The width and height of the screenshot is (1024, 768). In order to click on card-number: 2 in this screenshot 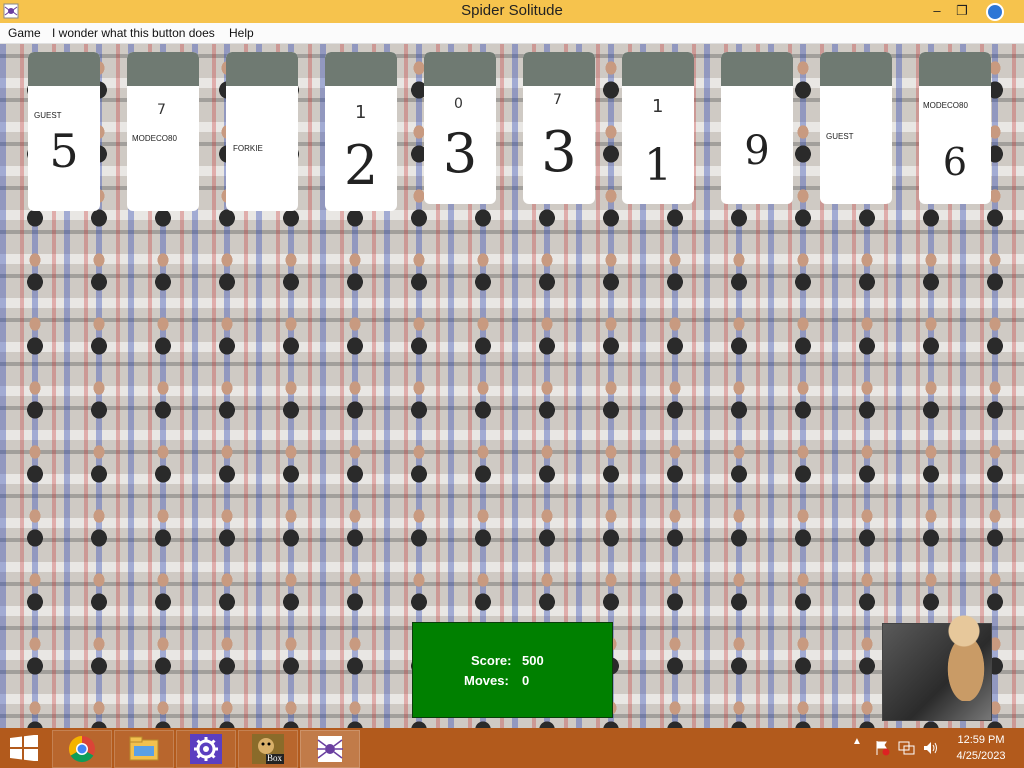, I will do `click(361, 165)`.